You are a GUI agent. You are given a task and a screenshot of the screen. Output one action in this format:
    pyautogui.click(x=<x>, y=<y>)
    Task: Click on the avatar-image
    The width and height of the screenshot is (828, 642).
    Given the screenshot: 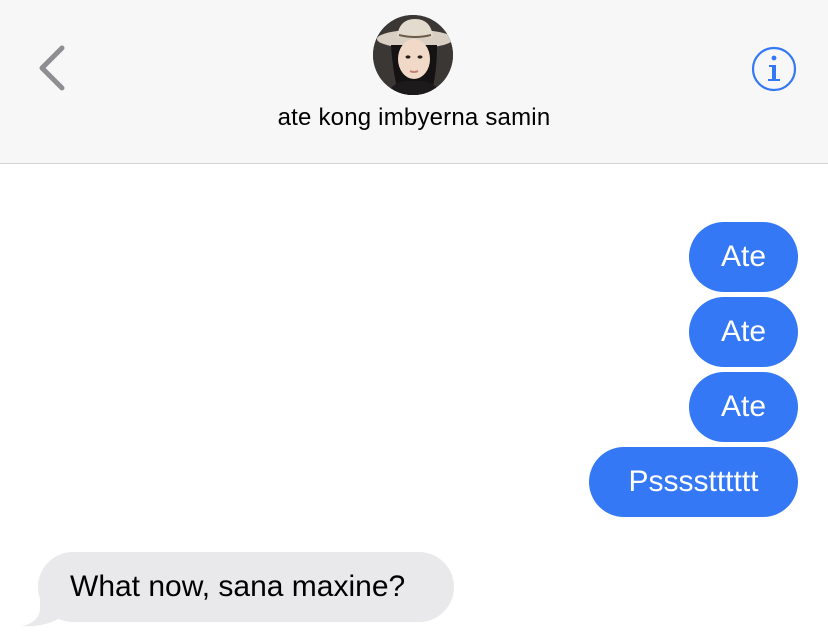 What is the action you would take?
    pyautogui.click(x=413, y=55)
    